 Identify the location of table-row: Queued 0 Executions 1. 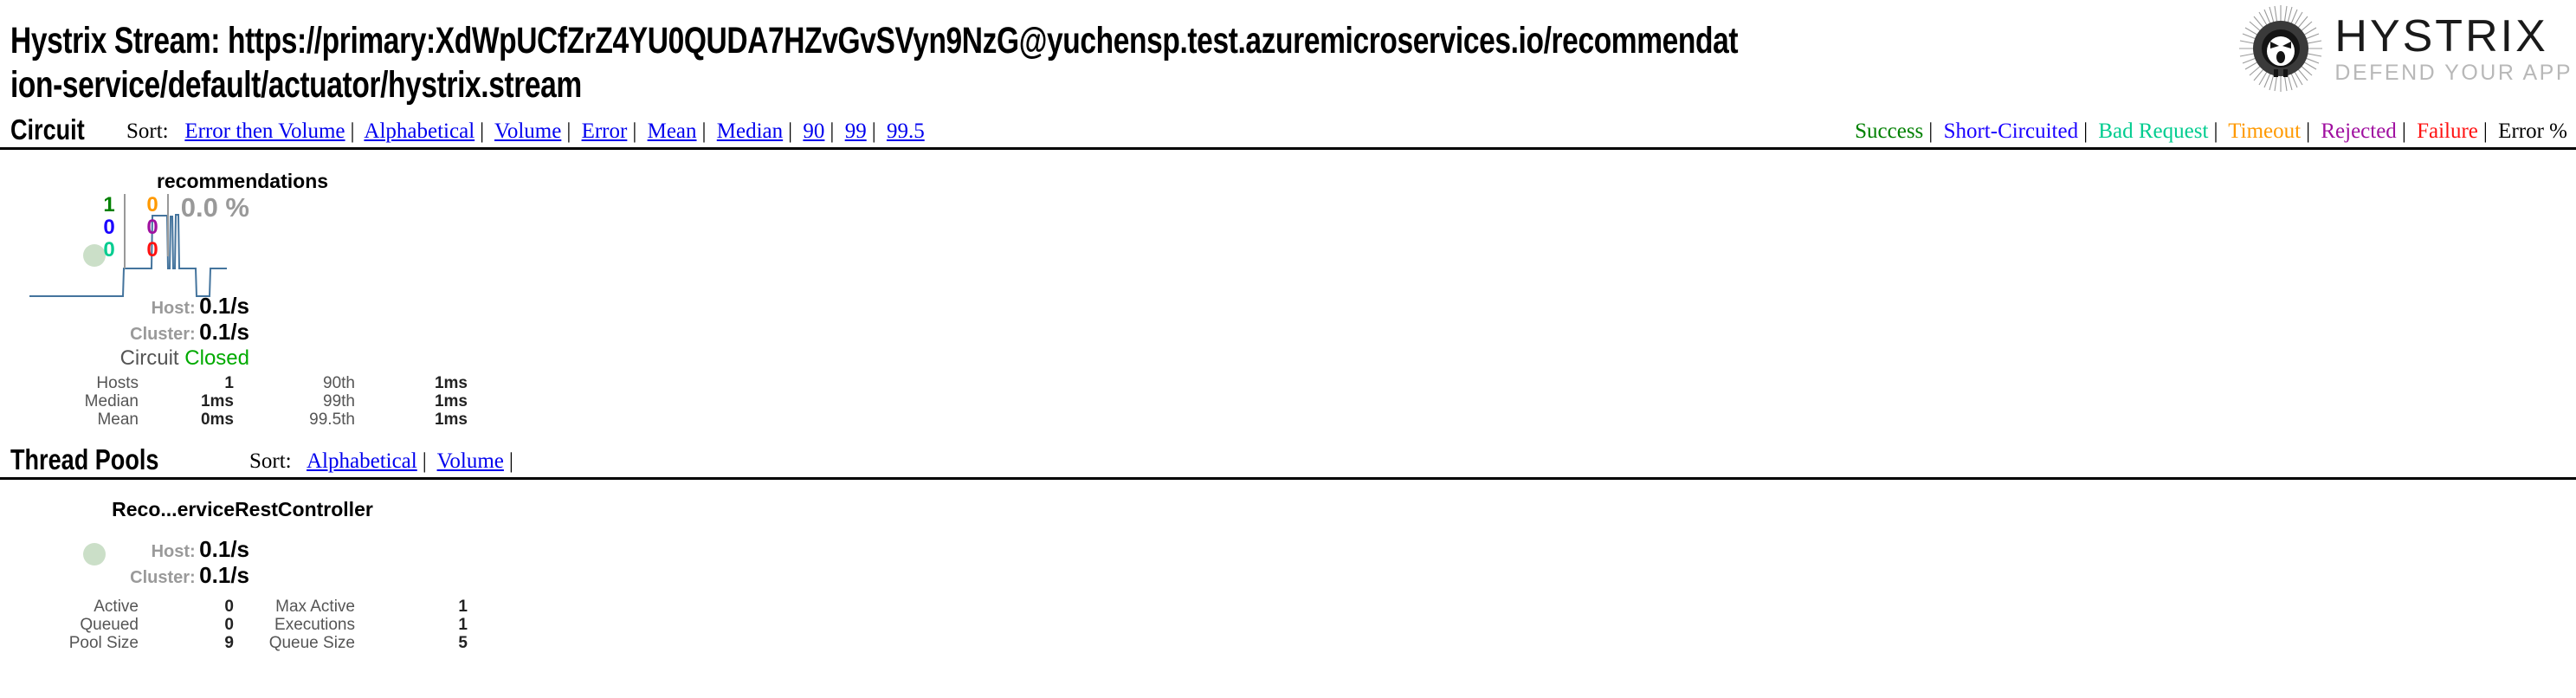
(243, 625).